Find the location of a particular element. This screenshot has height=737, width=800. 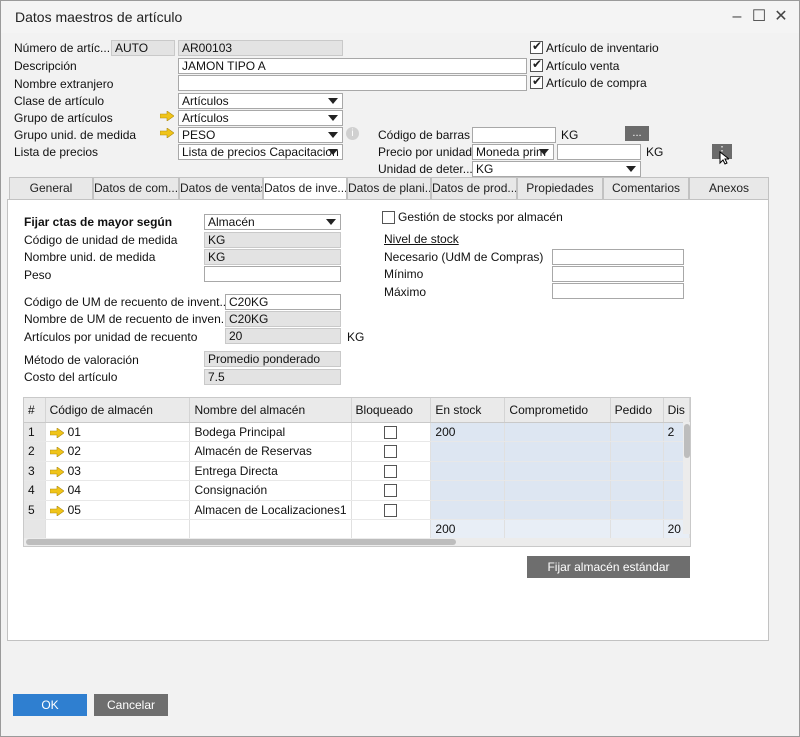

uom-name-field: KG is located at coordinates (272, 257).